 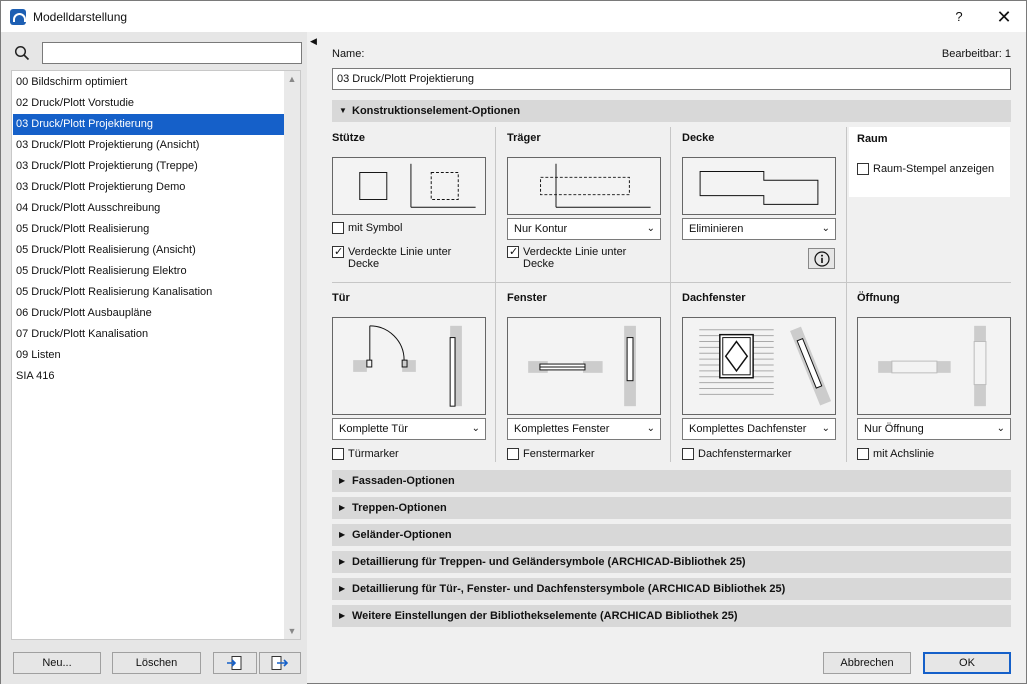 I want to click on zone-title: Raum, so click(x=872, y=139).